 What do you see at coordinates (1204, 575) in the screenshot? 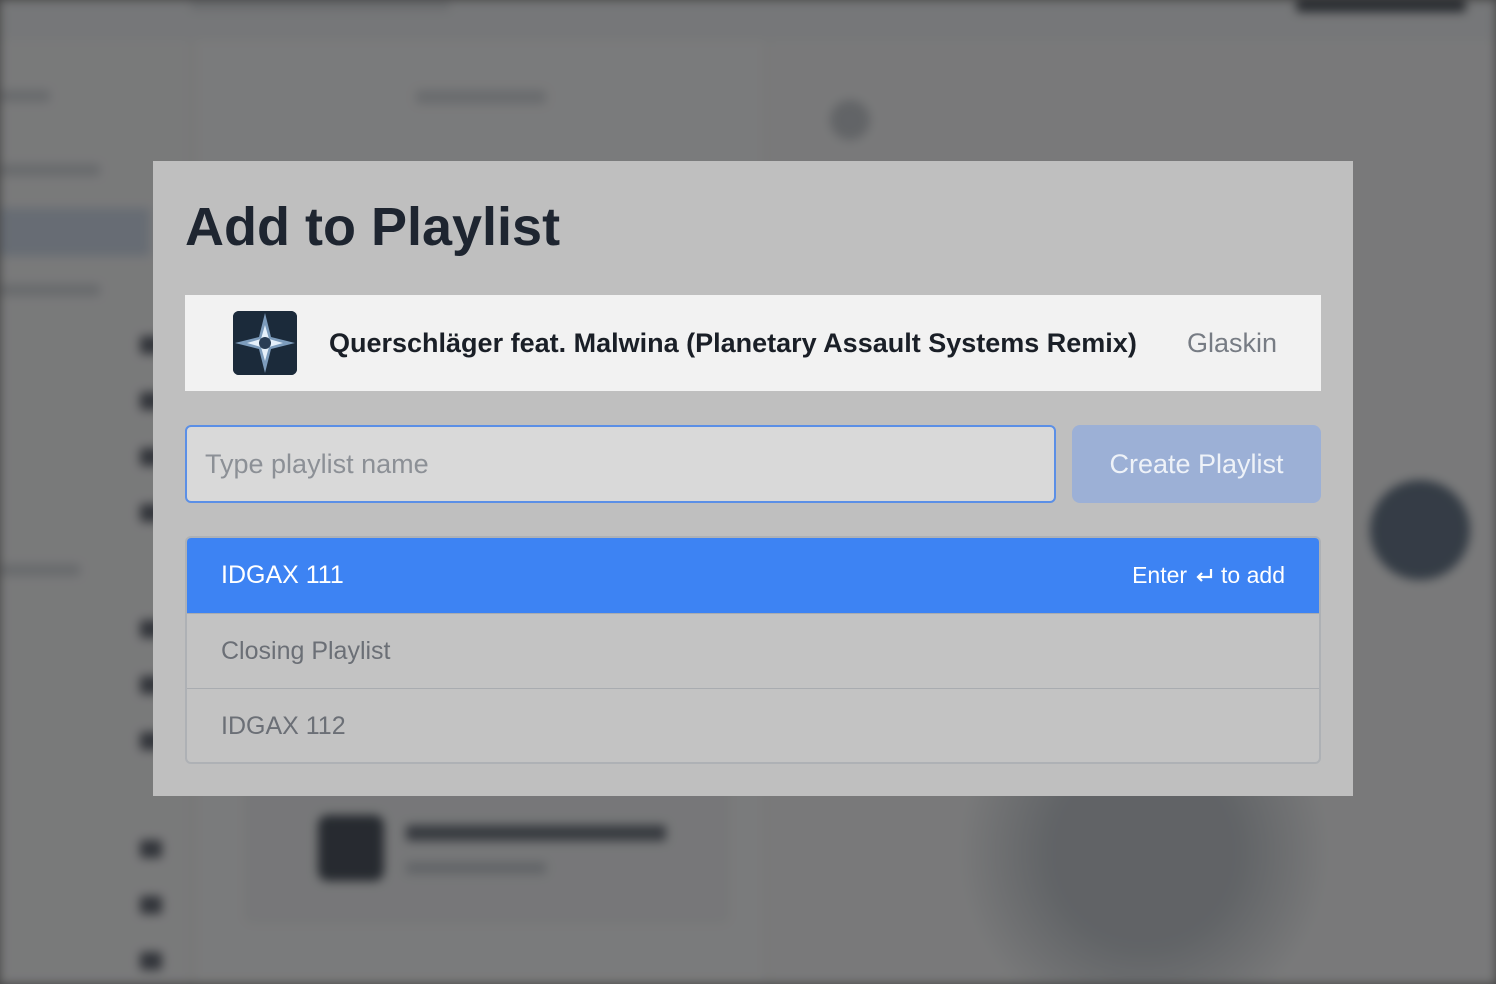
I see `return-key-icon` at bounding box center [1204, 575].